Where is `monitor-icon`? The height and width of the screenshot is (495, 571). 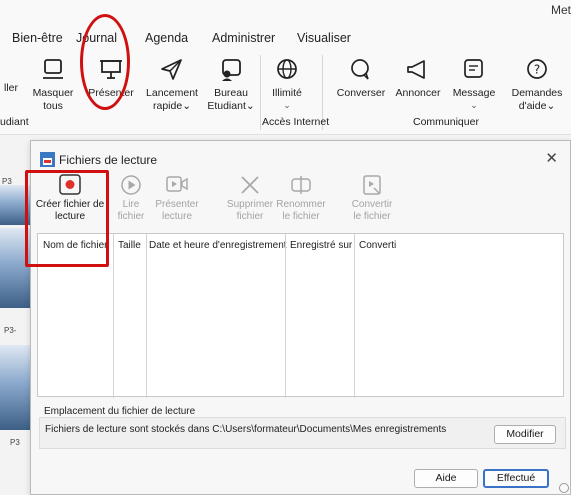
monitor-icon is located at coordinates (53, 70).